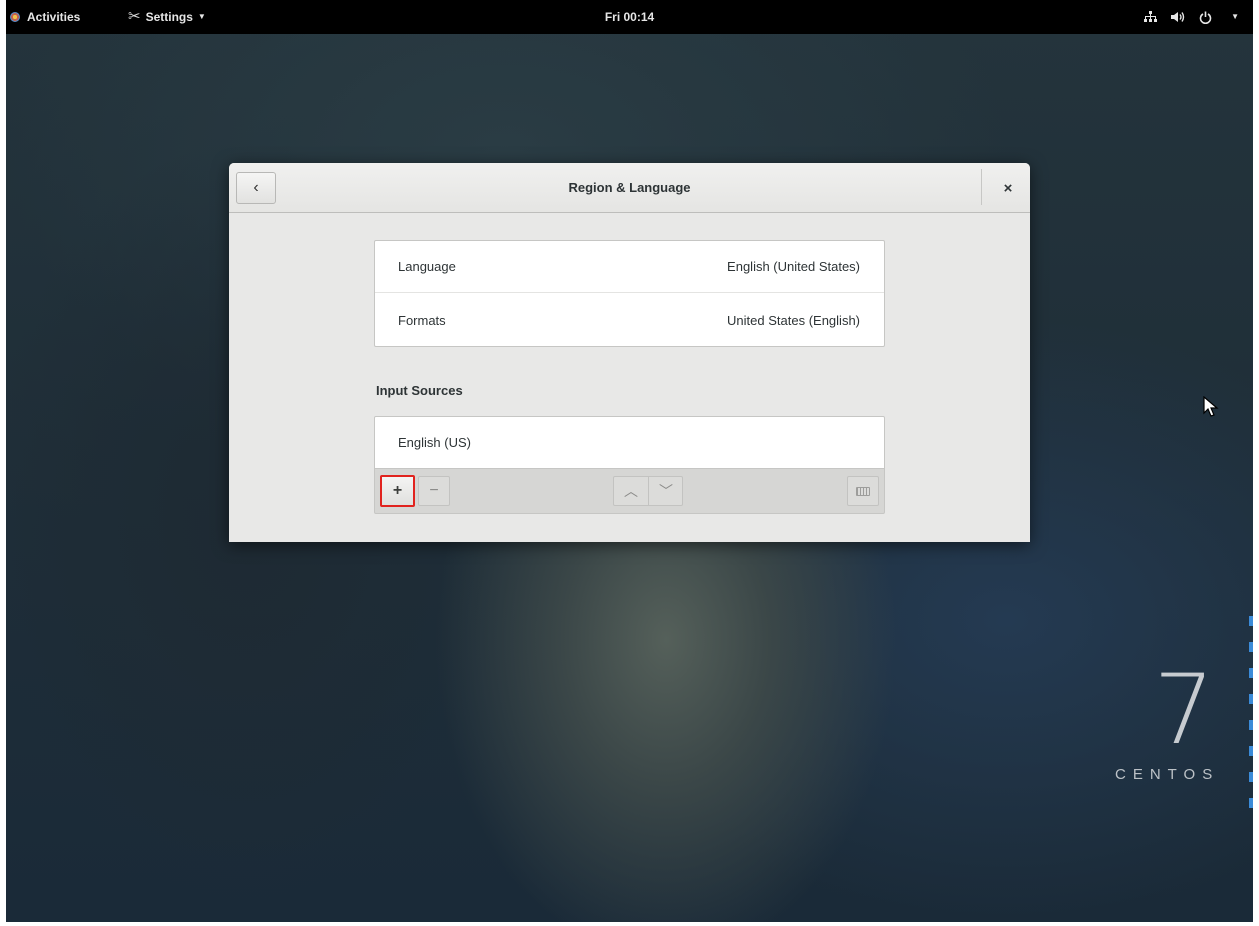 The height and width of the screenshot is (926, 1259). I want to click on system-status-menu: ▼, so click(1191, 17).